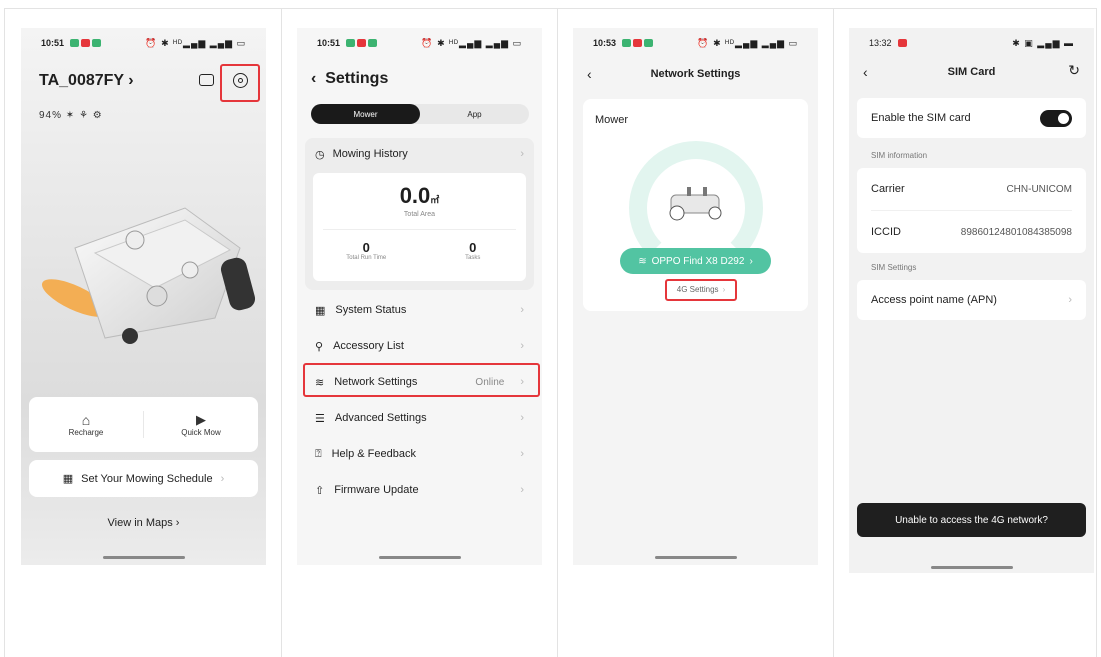 Image resolution: width=1101 pixels, height=657 pixels. I want to click on menu-item-system-status: ▦ System Status ›, so click(419, 310).